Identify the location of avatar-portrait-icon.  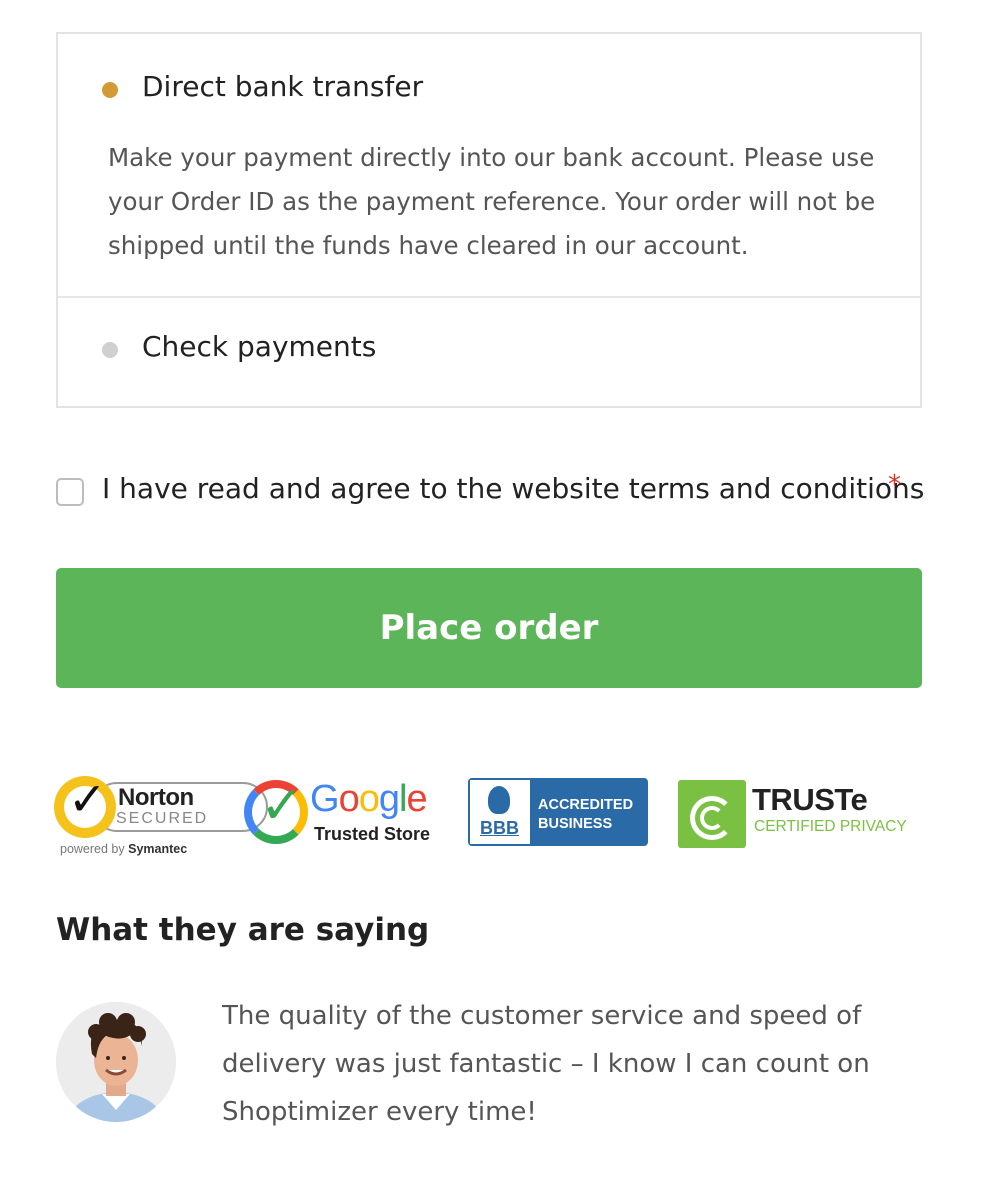
(116, 1062).